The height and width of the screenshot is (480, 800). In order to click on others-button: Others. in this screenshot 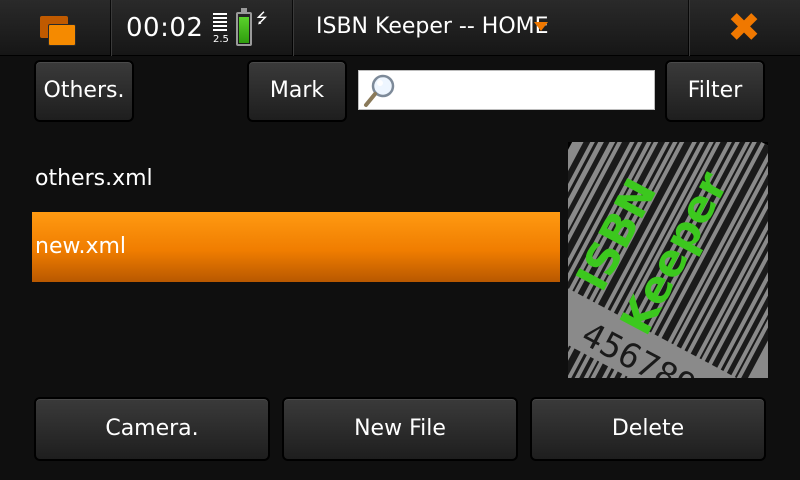, I will do `click(84, 91)`.